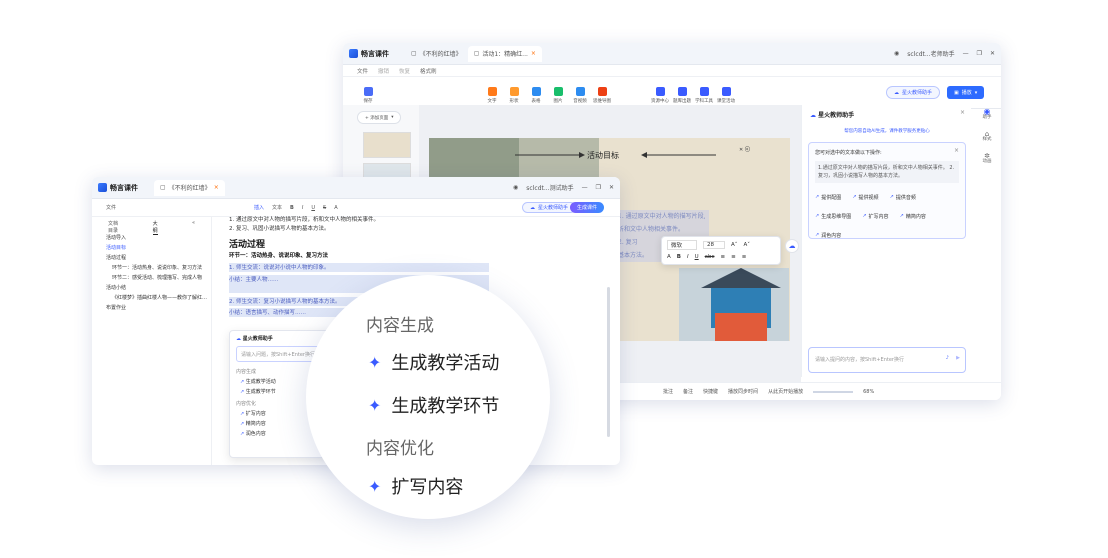 The width and height of the screenshot is (1108, 558). I want to click on chip-polish: ↗ 润色内容, so click(828, 235).